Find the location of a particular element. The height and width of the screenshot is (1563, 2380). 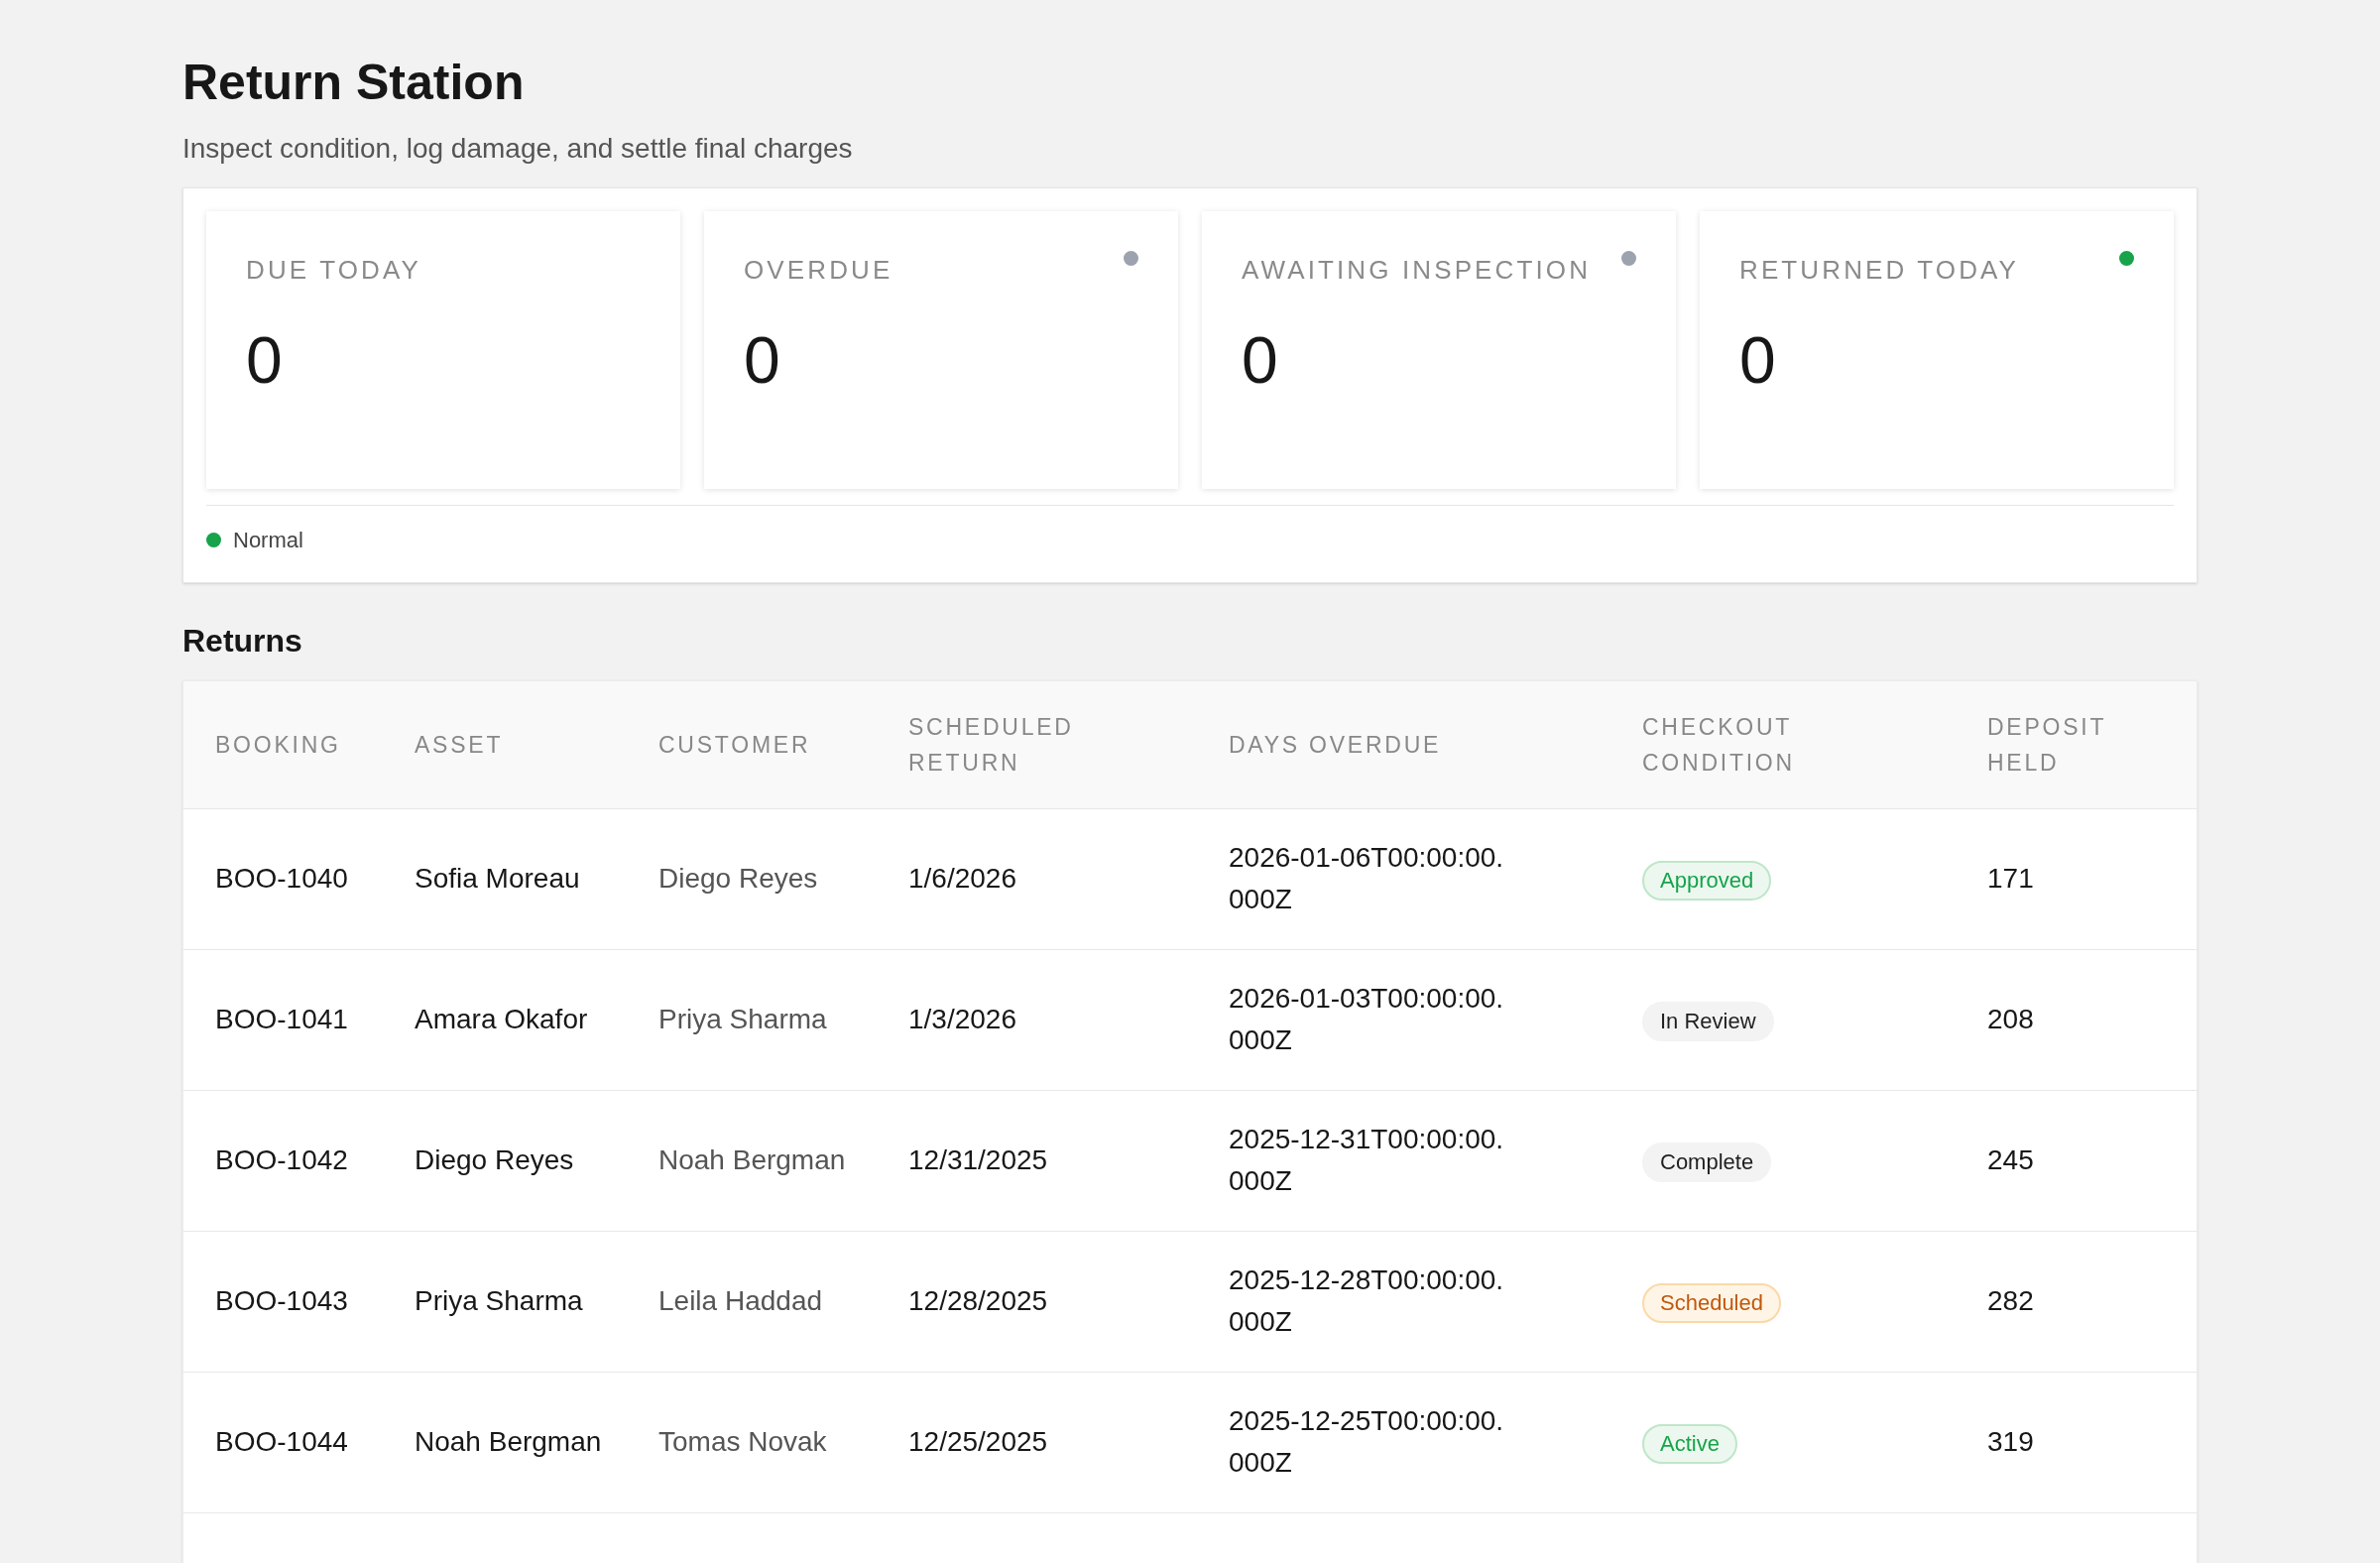

status-badge: In Review is located at coordinates (1708, 1021).